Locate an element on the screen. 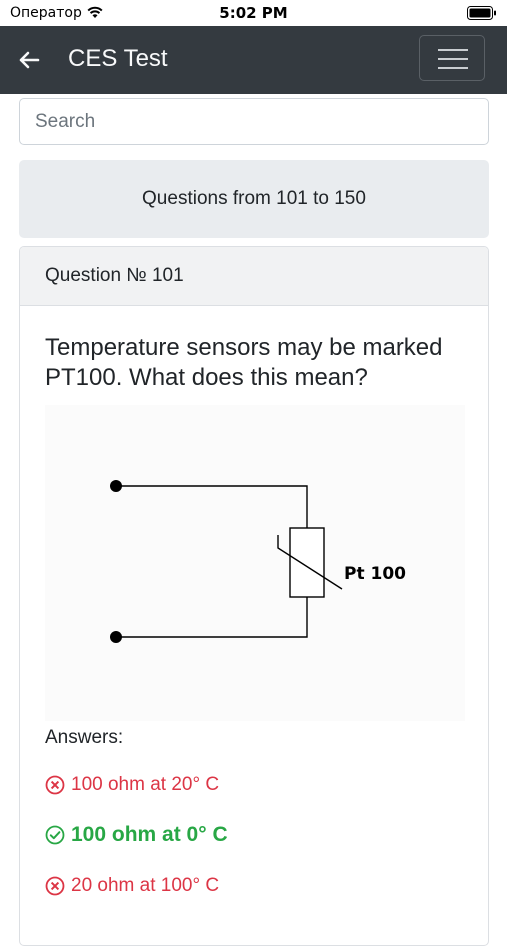 Image resolution: width=507 pixels, height=946 pixels. menu-toggle-button is located at coordinates (452, 58).